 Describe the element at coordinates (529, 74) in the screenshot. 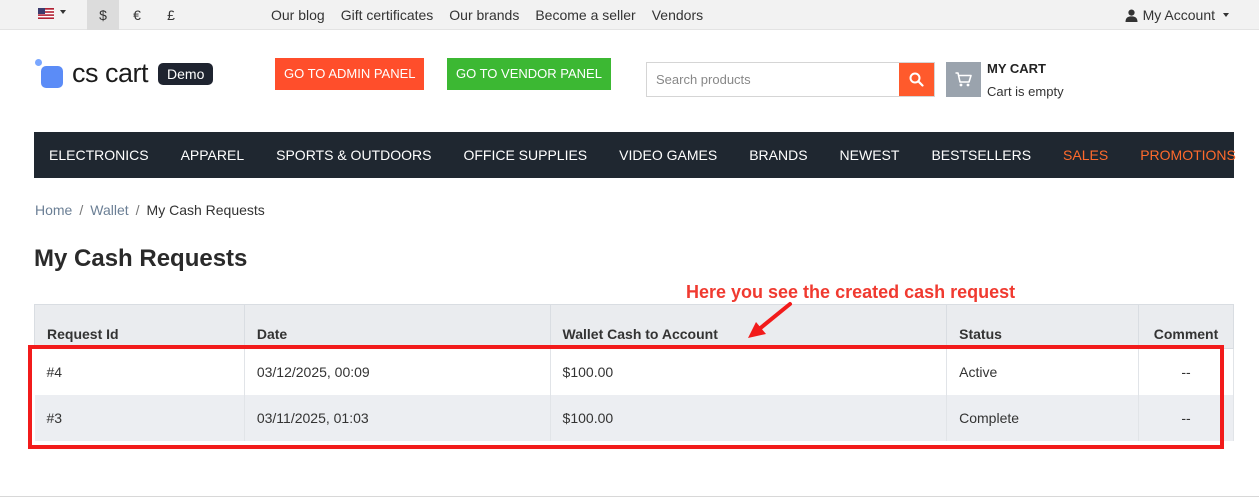

I see `go-to-vendor-panel-button: GO TO VENDOR PANEL` at that location.